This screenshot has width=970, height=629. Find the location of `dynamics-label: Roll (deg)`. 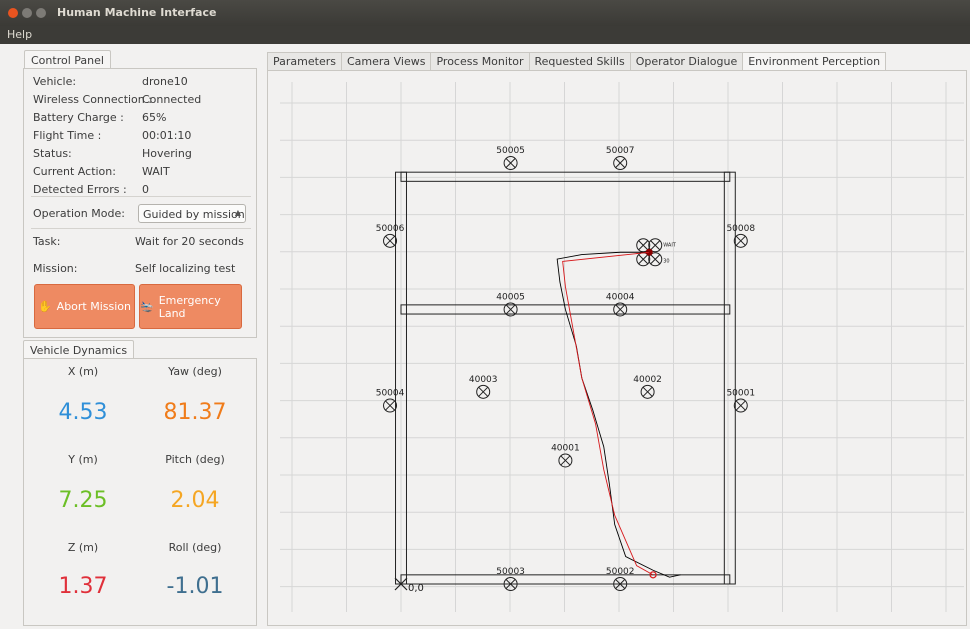

dynamics-label: Roll (deg) is located at coordinates (195, 547).